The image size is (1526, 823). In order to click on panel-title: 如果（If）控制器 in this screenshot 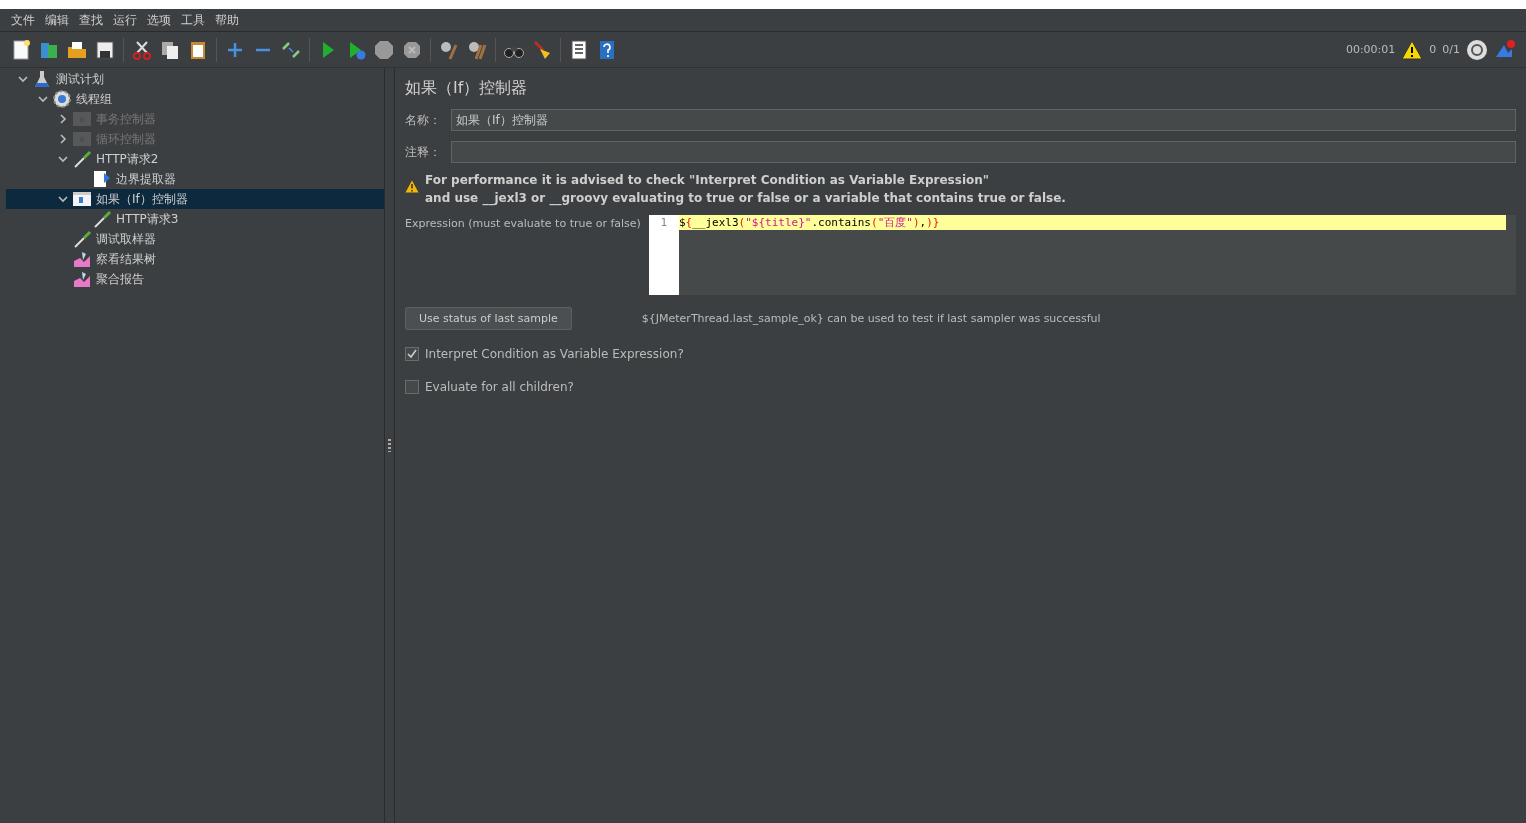, I will do `click(467, 88)`.